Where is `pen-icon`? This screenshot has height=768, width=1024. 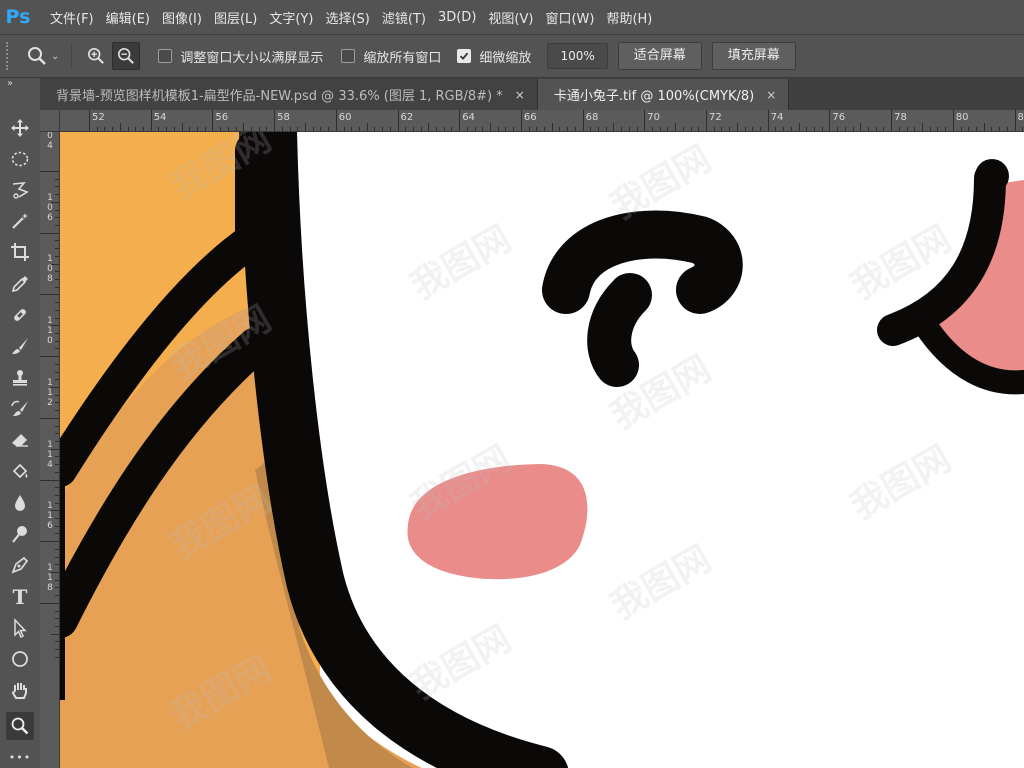
pen-icon is located at coordinates (20, 565).